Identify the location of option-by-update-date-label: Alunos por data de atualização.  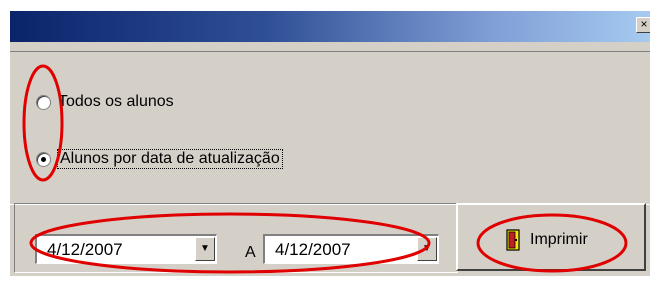
(170, 159).